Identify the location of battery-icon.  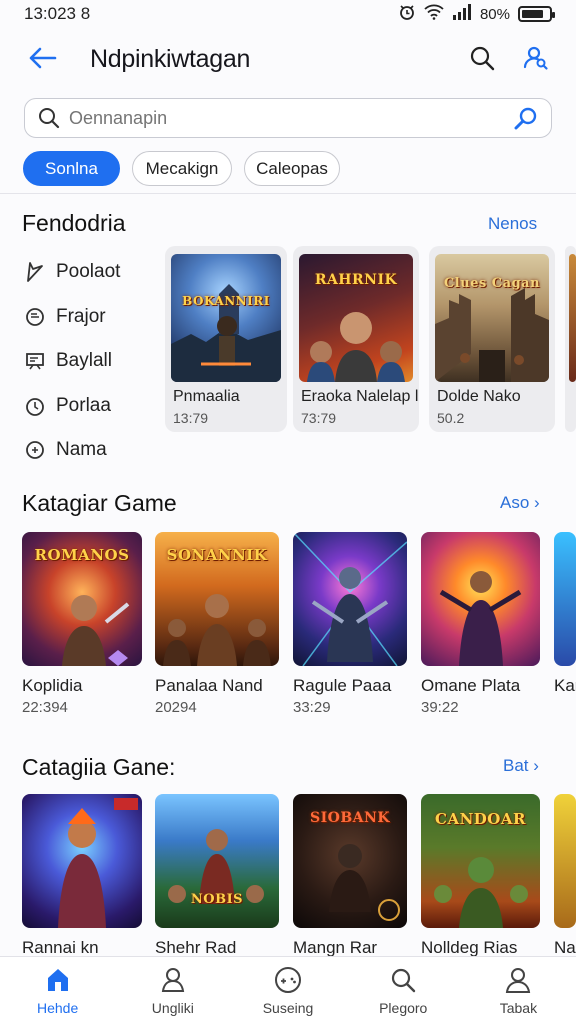
(536, 14).